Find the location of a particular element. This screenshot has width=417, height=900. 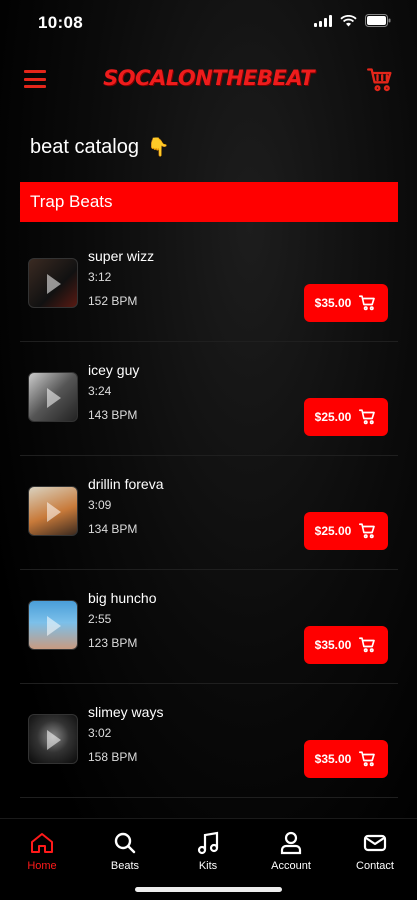

beat-name: slimey ways is located at coordinates (126, 712).